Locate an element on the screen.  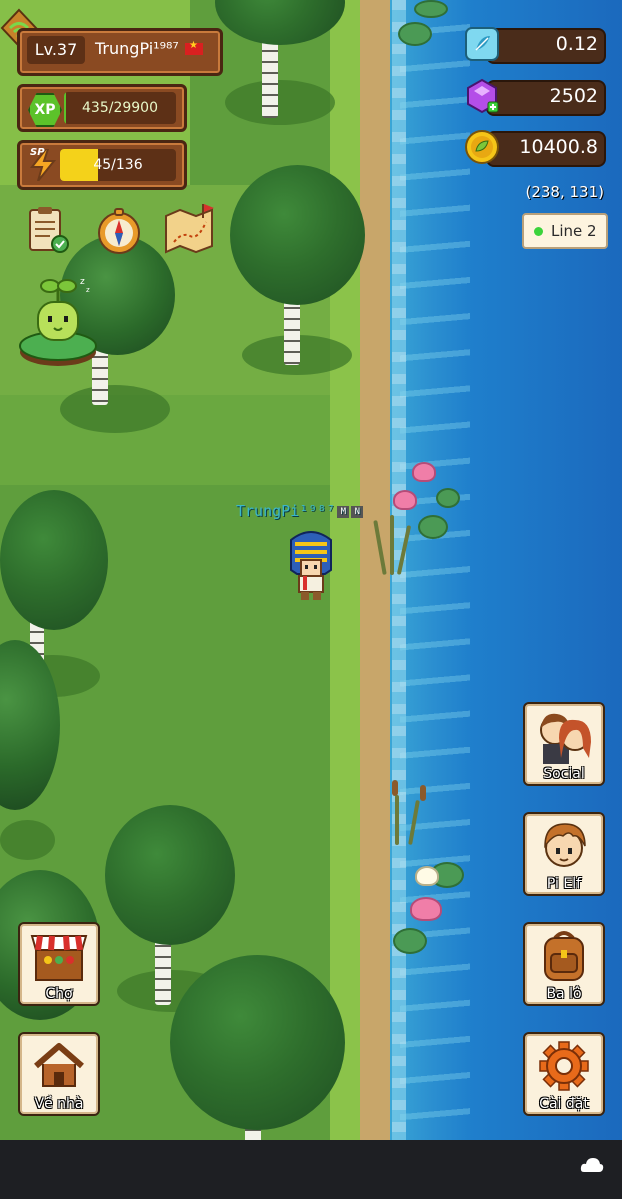
player-badge: M is located at coordinates (343, 511).